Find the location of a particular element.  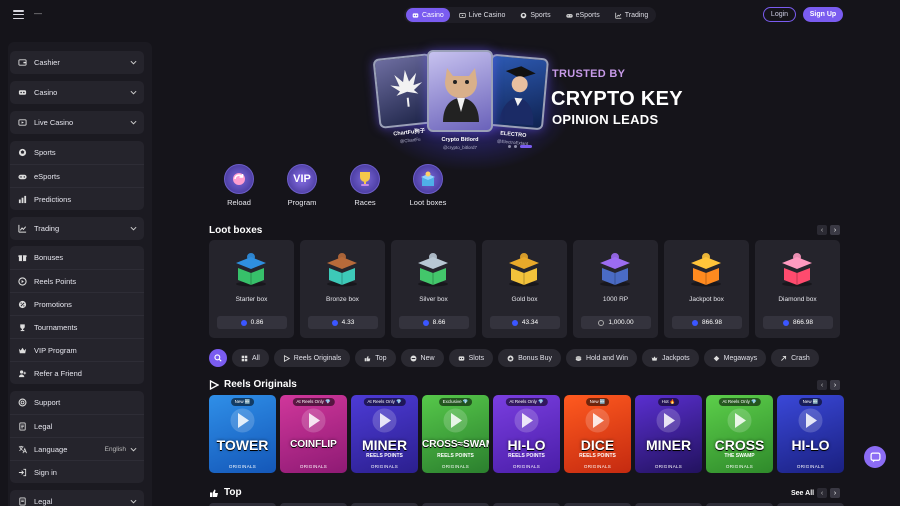

trophy-icon is located at coordinates (22, 327).